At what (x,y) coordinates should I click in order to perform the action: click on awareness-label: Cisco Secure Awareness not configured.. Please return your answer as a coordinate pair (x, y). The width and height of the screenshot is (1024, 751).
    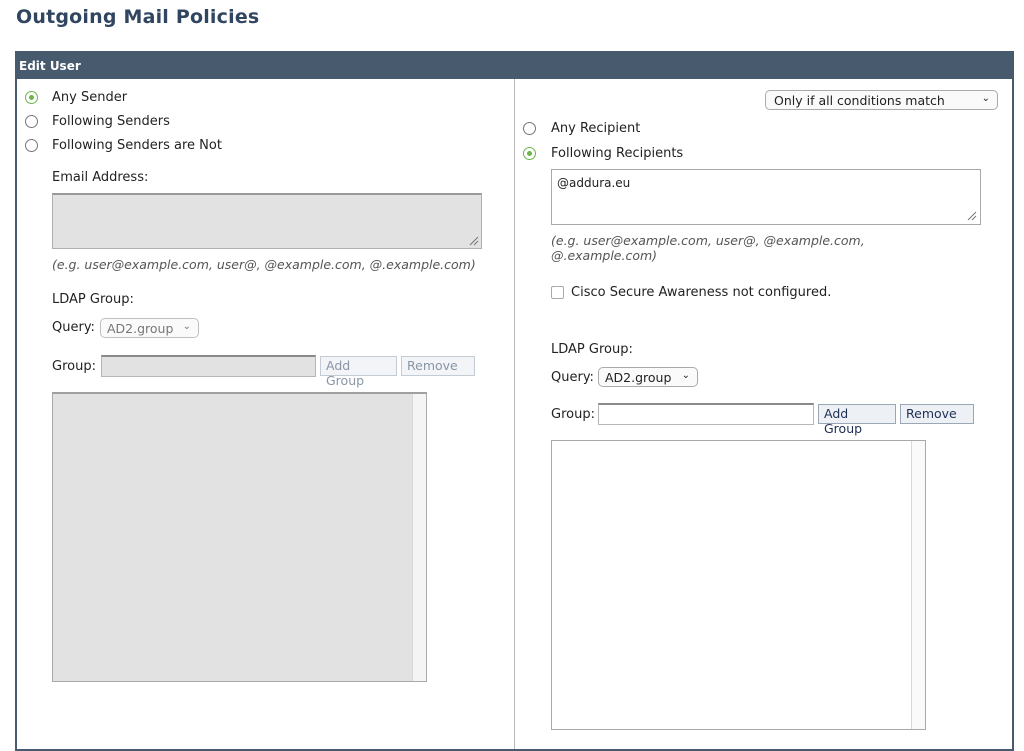
    Looking at the image, I should click on (701, 292).